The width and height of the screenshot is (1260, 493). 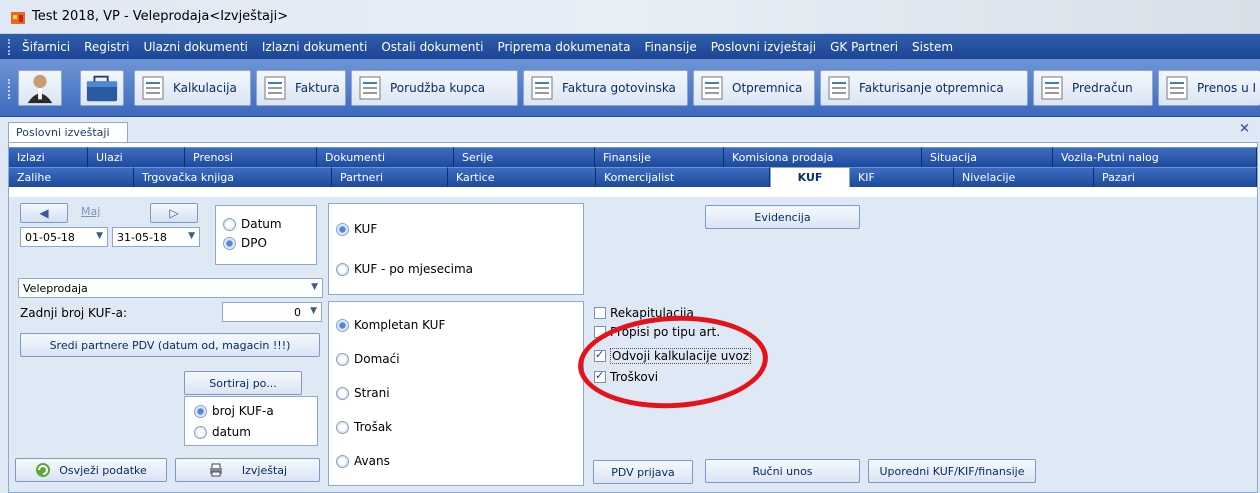 What do you see at coordinates (74, 313) in the screenshot?
I see `last-kuf-label: Zadnji broj KUF-a:` at bounding box center [74, 313].